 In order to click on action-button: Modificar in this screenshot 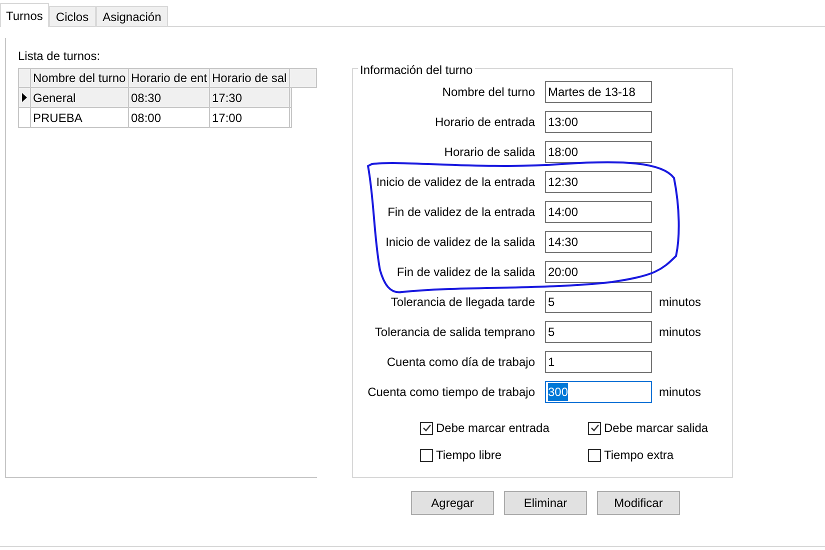, I will do `click(638, 503)`.